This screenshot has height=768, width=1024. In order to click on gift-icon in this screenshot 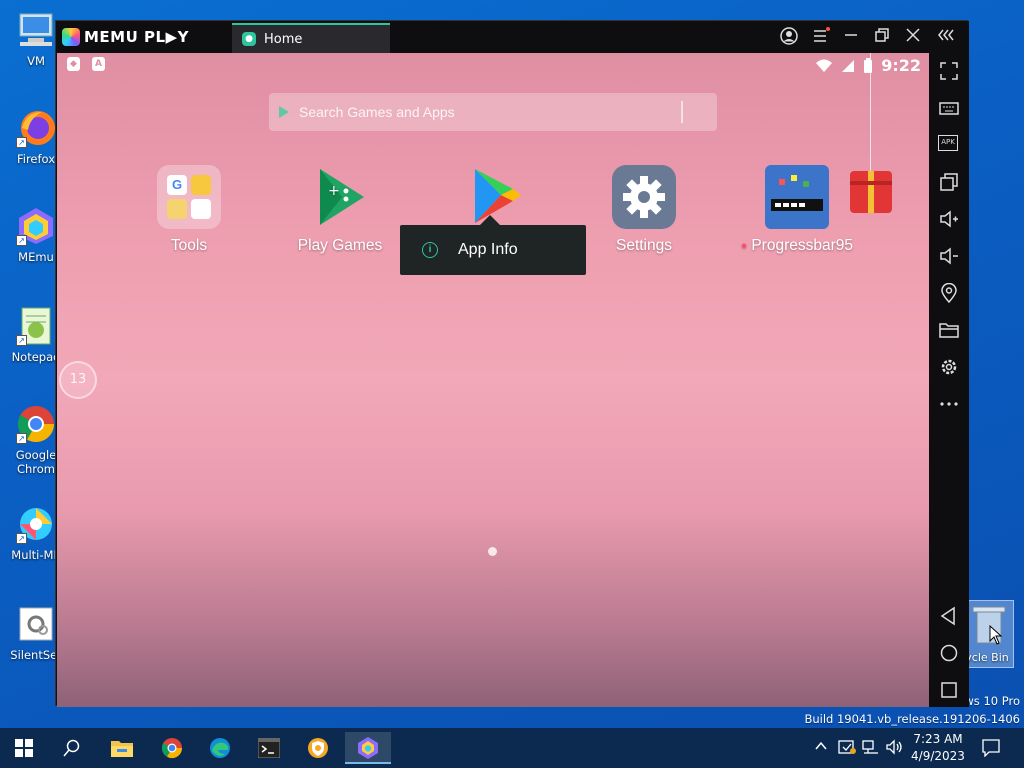, I will do `click(871, 192)`.